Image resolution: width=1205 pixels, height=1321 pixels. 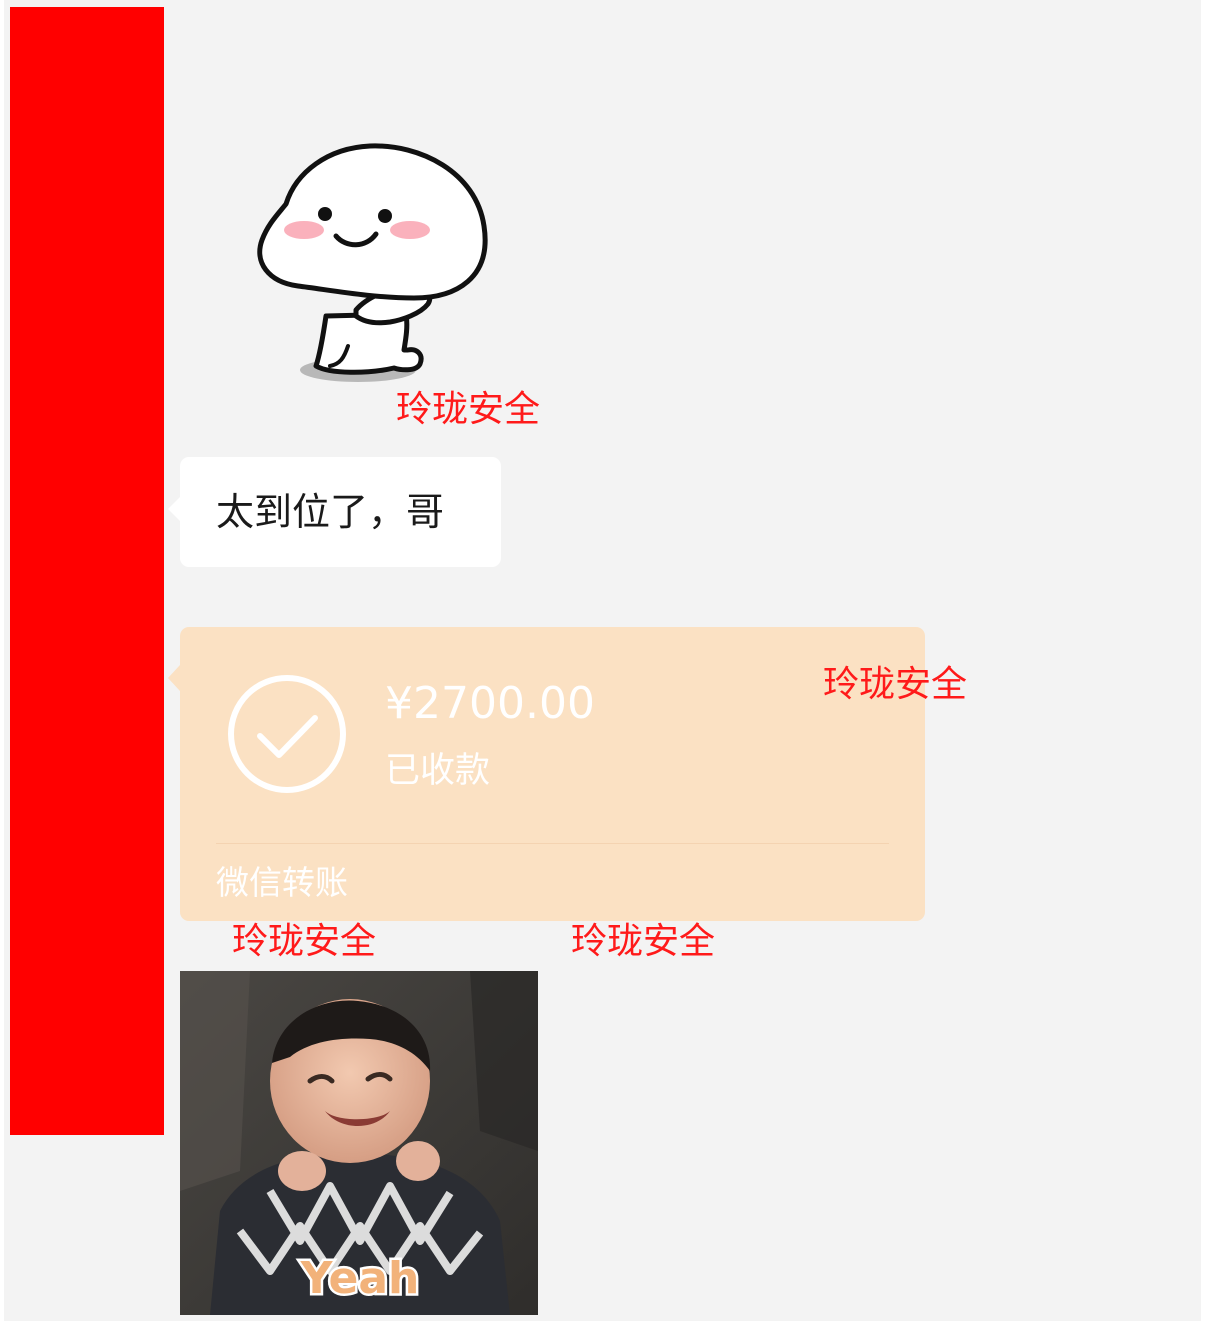 I want to click on sticker-left-eye, so click(x=325, y=214).